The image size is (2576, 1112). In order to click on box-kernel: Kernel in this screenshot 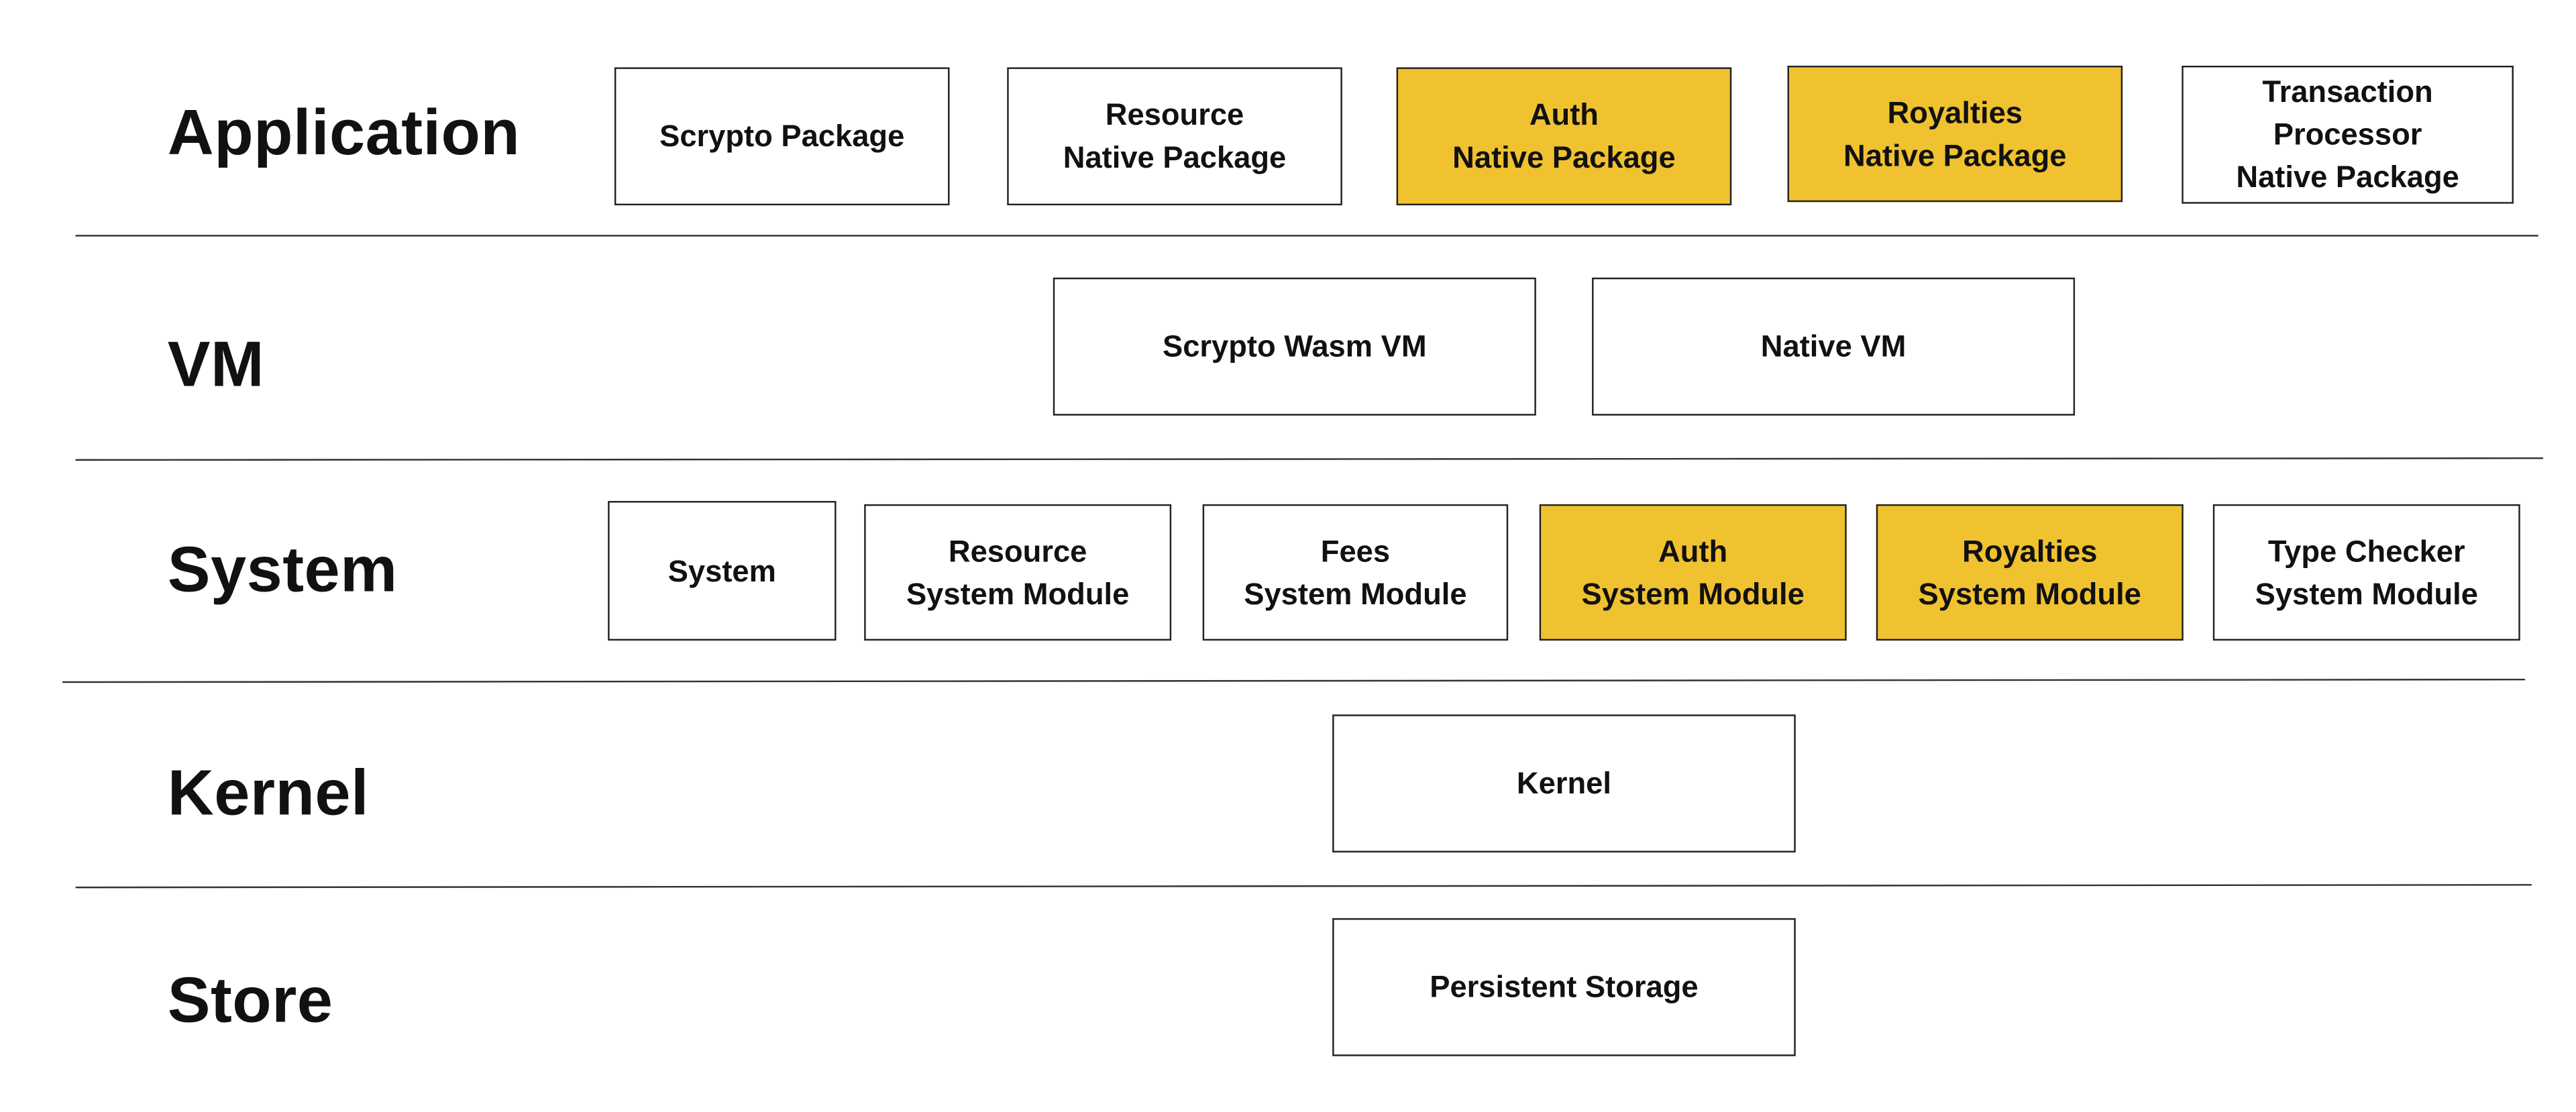, I will do `click(1564, 784)`.